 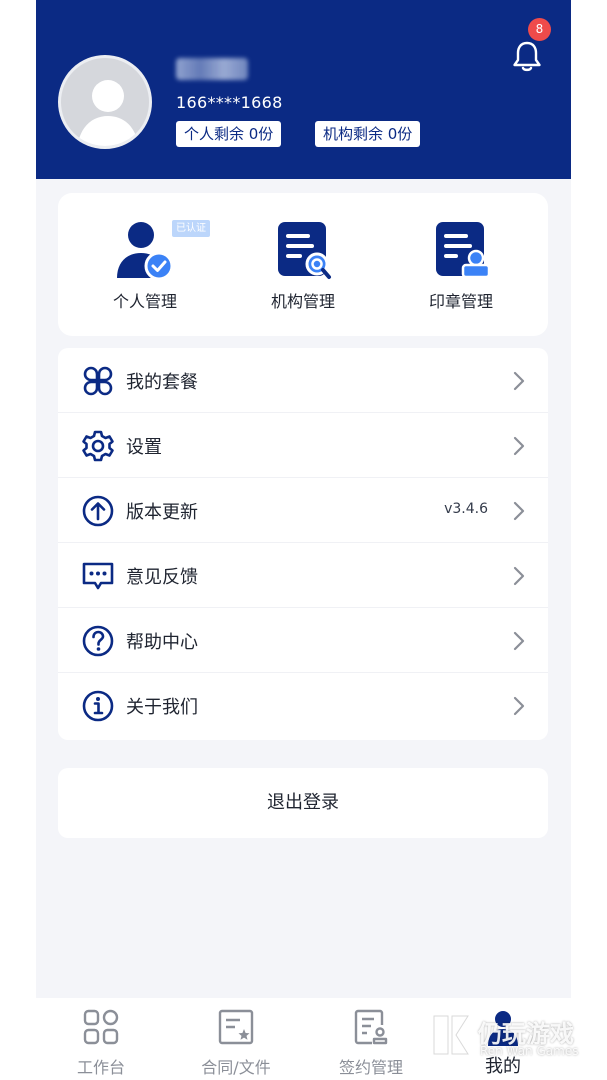 What do you see at coordinates (162, 577) in the screenshot?
I see `menu-label: 意见反馈` at bounding box center [162, 577].